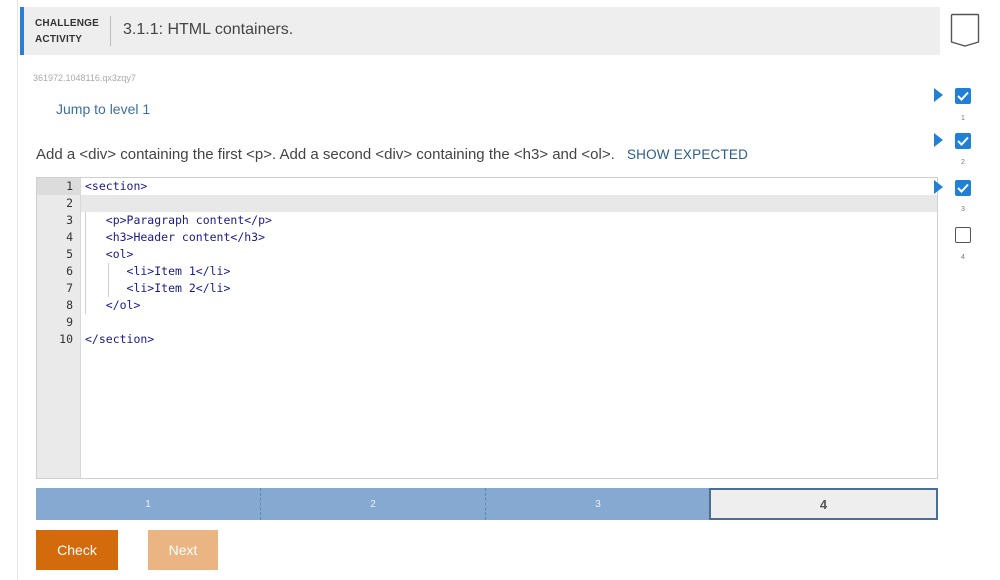 The height and width of the screenshot is (580, 1000). Describe the element at coordinates (69, 271) in the screenshot. I see `line-number: 6` at that location.